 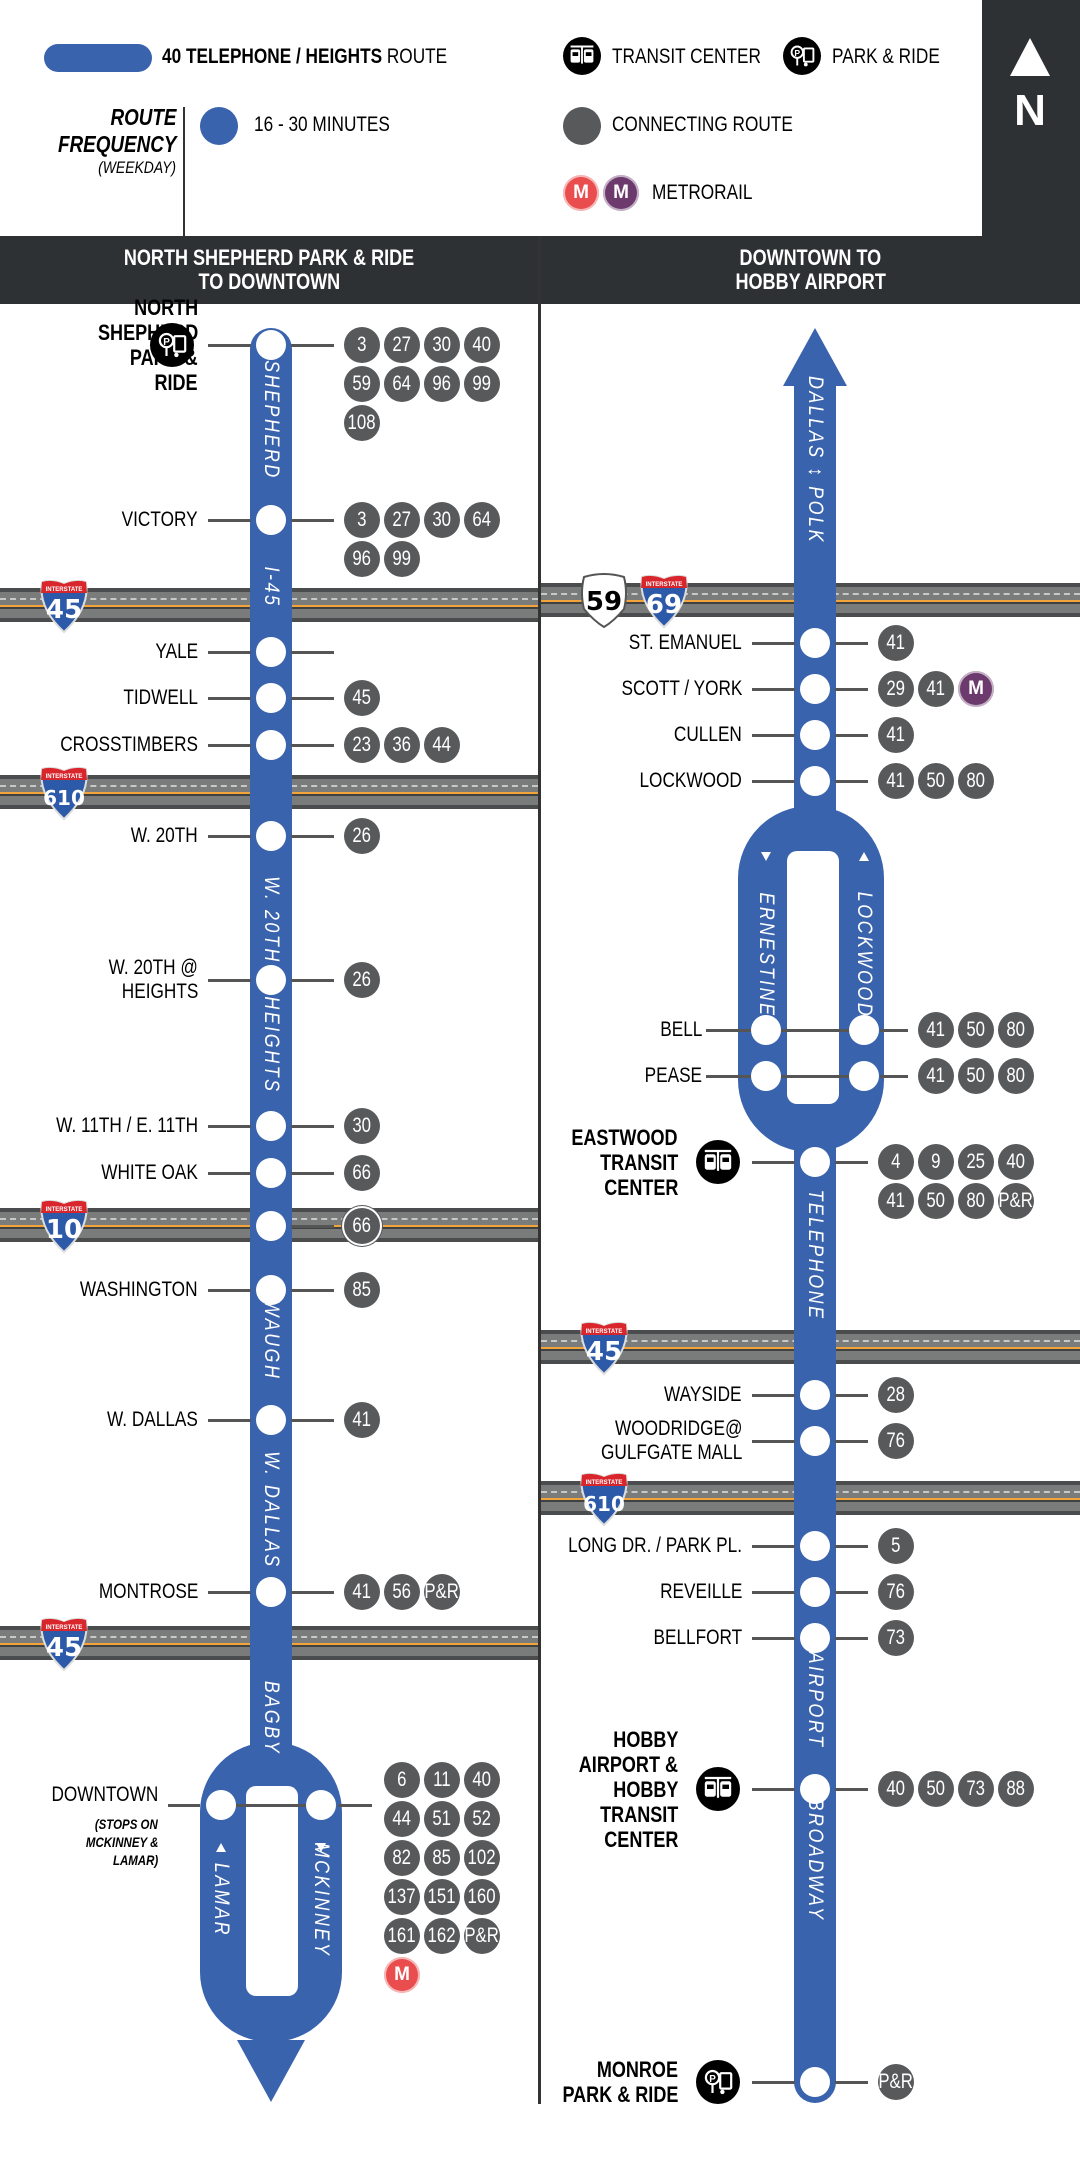 What do you see at coordinates (482, 1819) in the screenshot?
I see `route-badge: 52` at bounding box center [482, 1819].